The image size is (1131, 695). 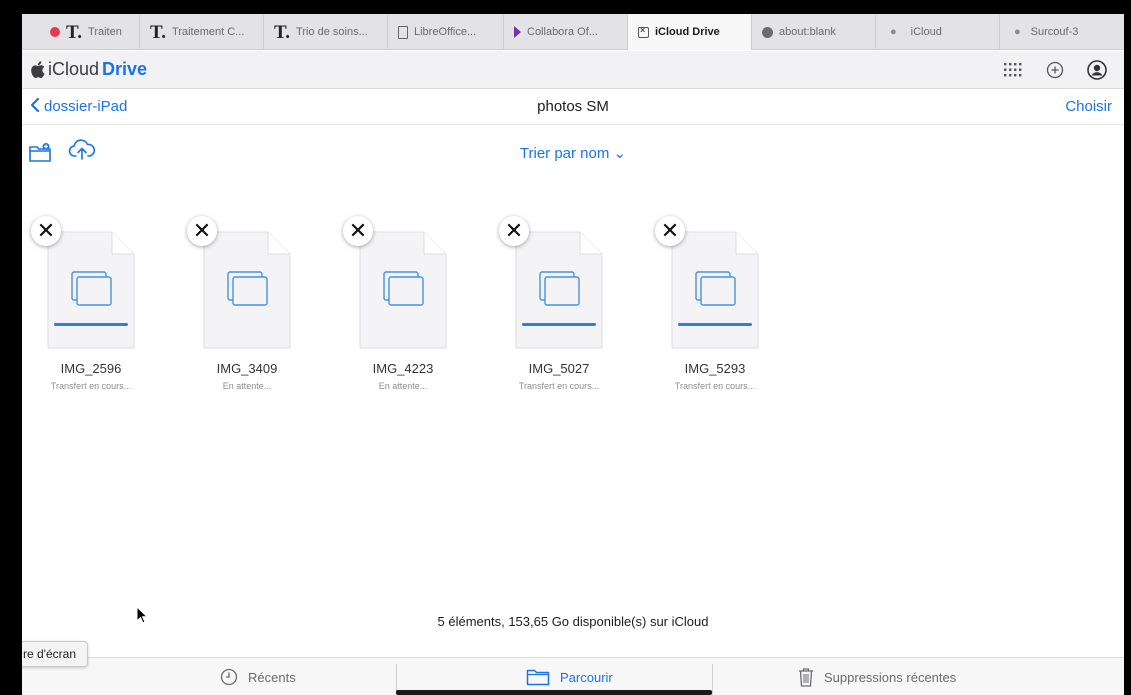 I want to click on app-header: iCloud Drive, so click(x=573, y=70).